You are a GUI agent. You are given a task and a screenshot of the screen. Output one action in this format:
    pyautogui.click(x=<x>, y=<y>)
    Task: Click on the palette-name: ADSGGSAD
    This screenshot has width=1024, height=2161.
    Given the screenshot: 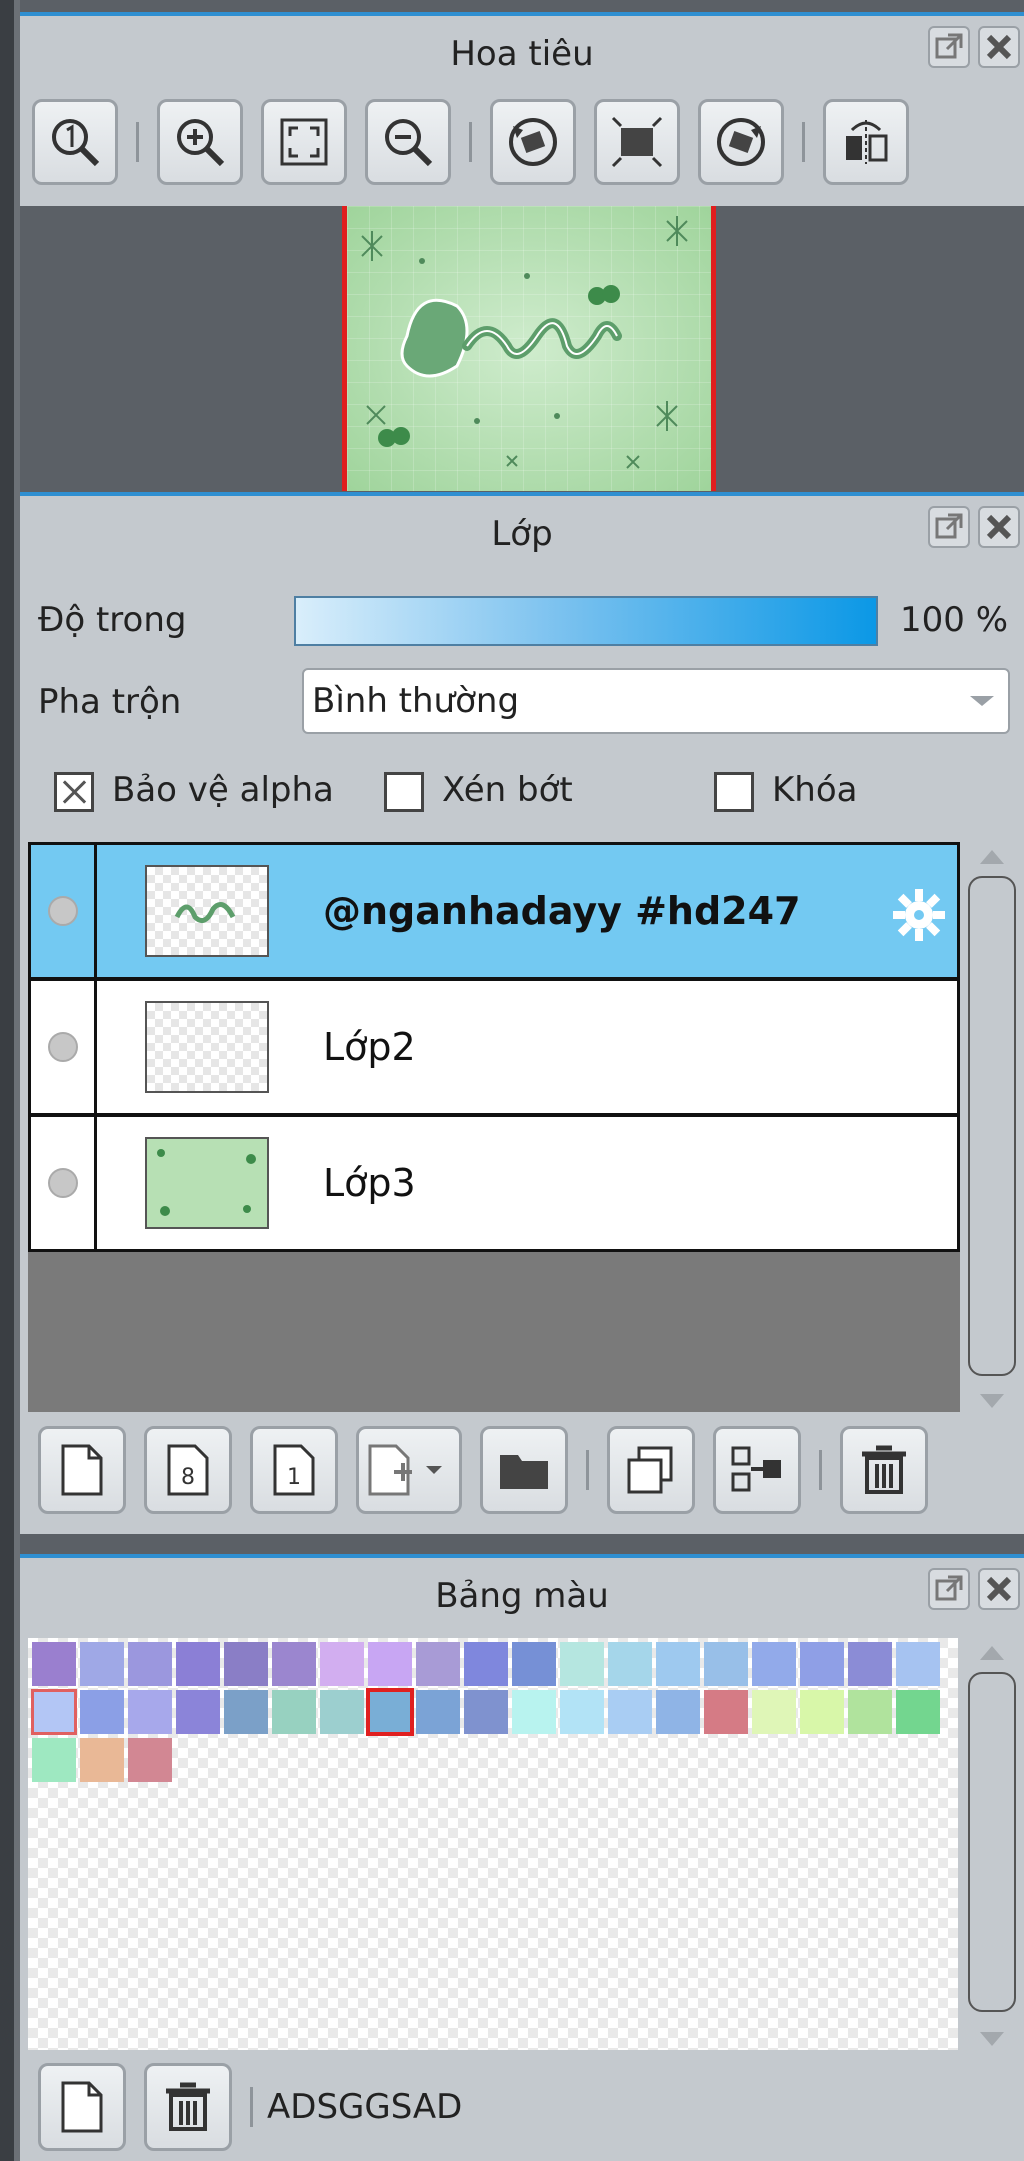 What is the action you would take?
    pyautogui.click(x=365, y=2107)
    